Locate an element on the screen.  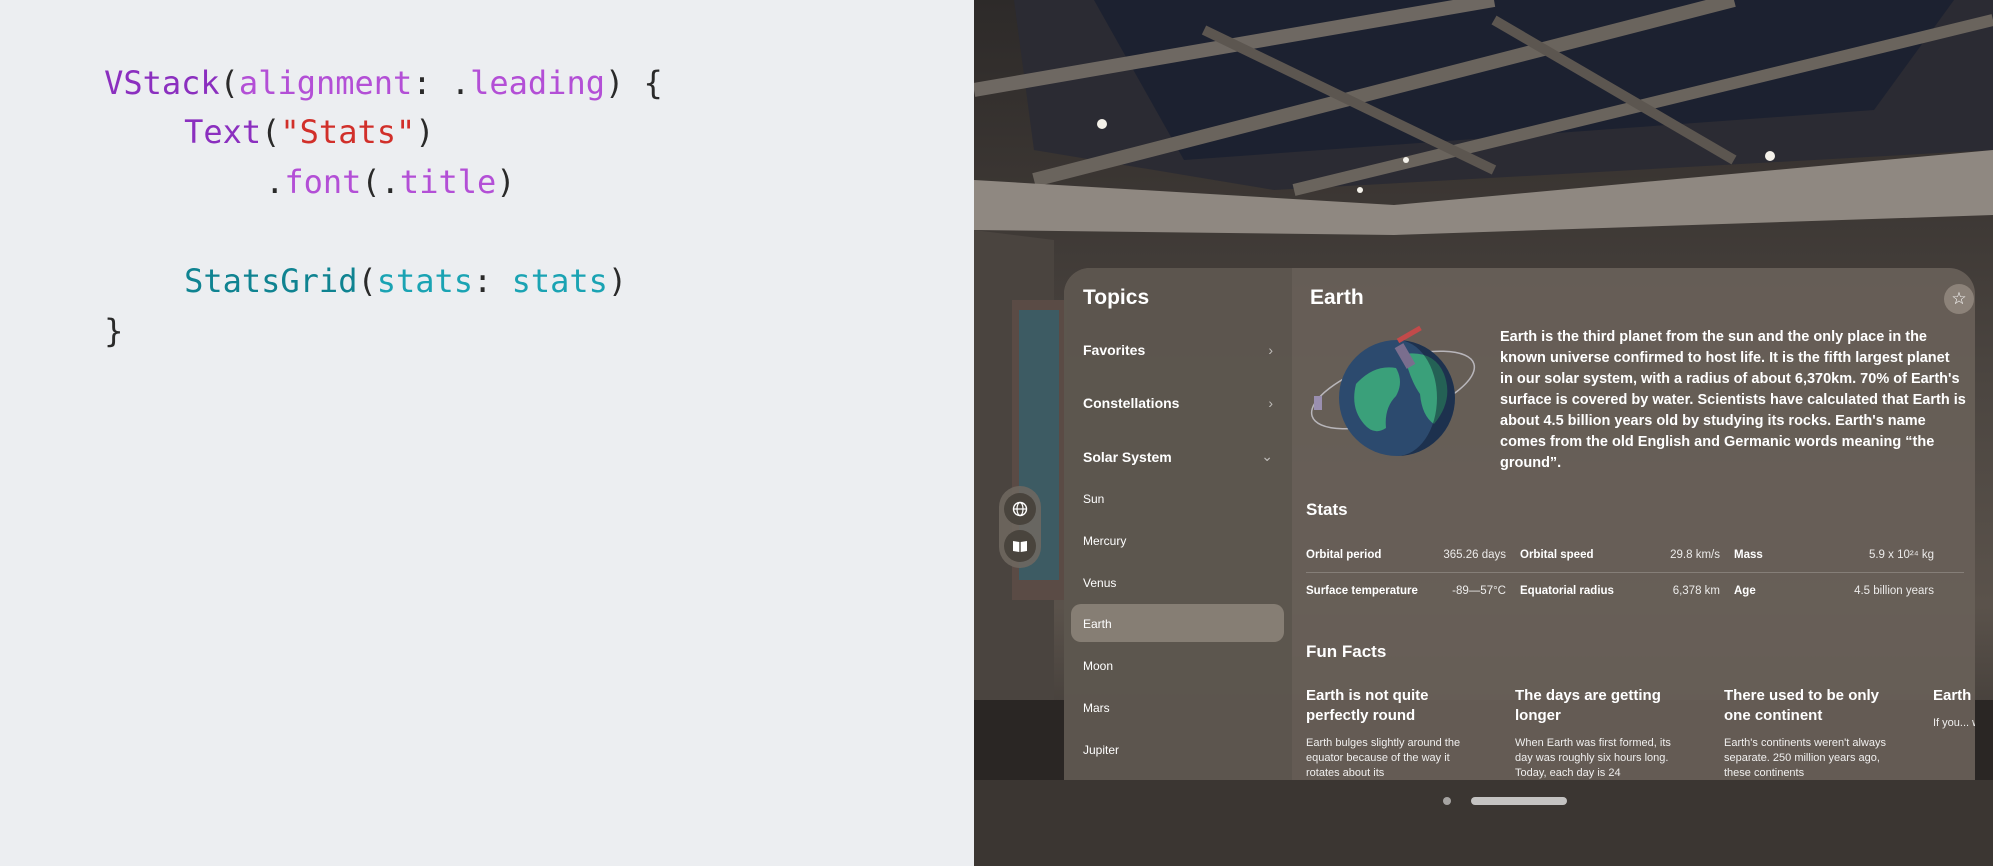
sidebar-item-earth: Earth is located at coordinates (1097, 624).